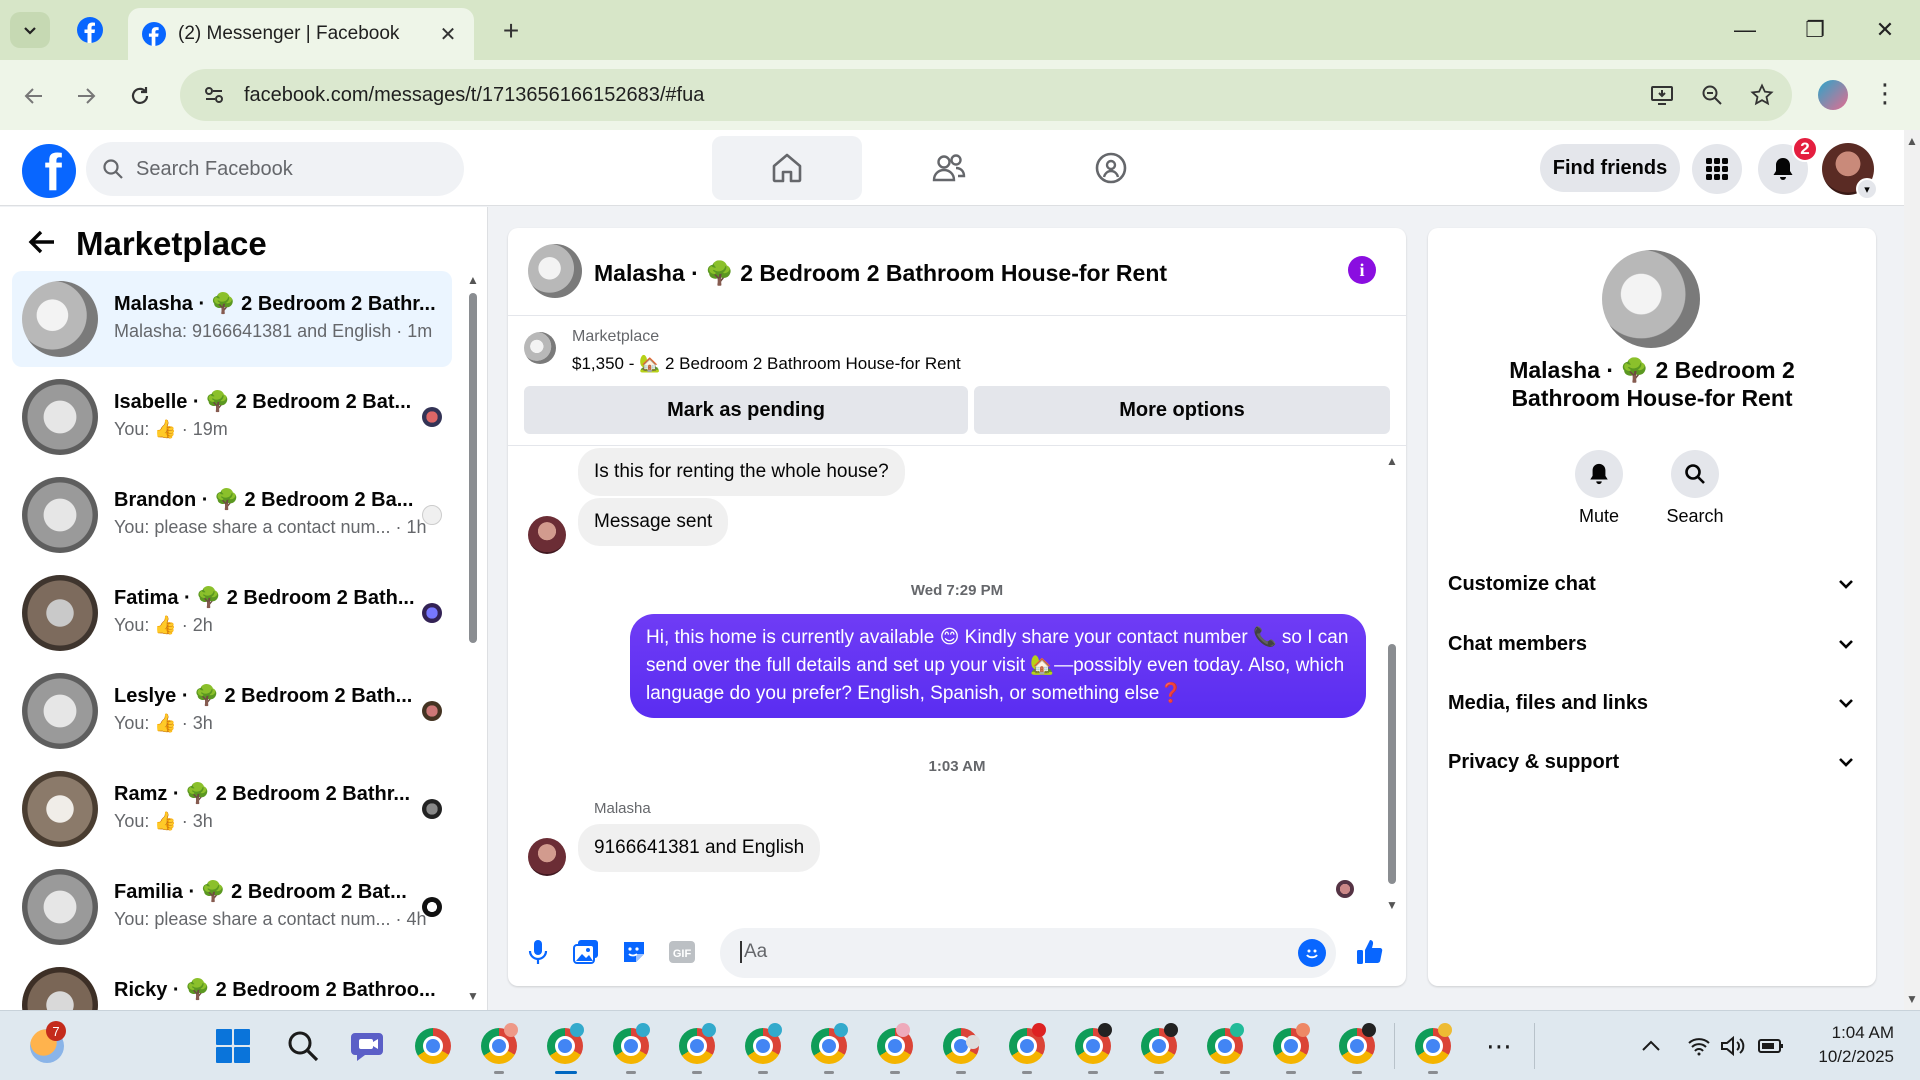  Describe the element at coordinates (1499, 1046) in the screenshot. I see `more-apps-icon: ⋯` at that location.